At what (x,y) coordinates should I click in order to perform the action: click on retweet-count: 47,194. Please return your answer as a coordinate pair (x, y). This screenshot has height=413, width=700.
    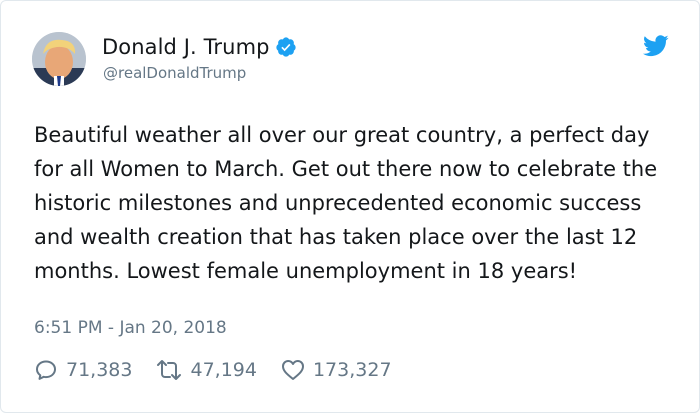
    Looking at the image, I should click on (223, 370).